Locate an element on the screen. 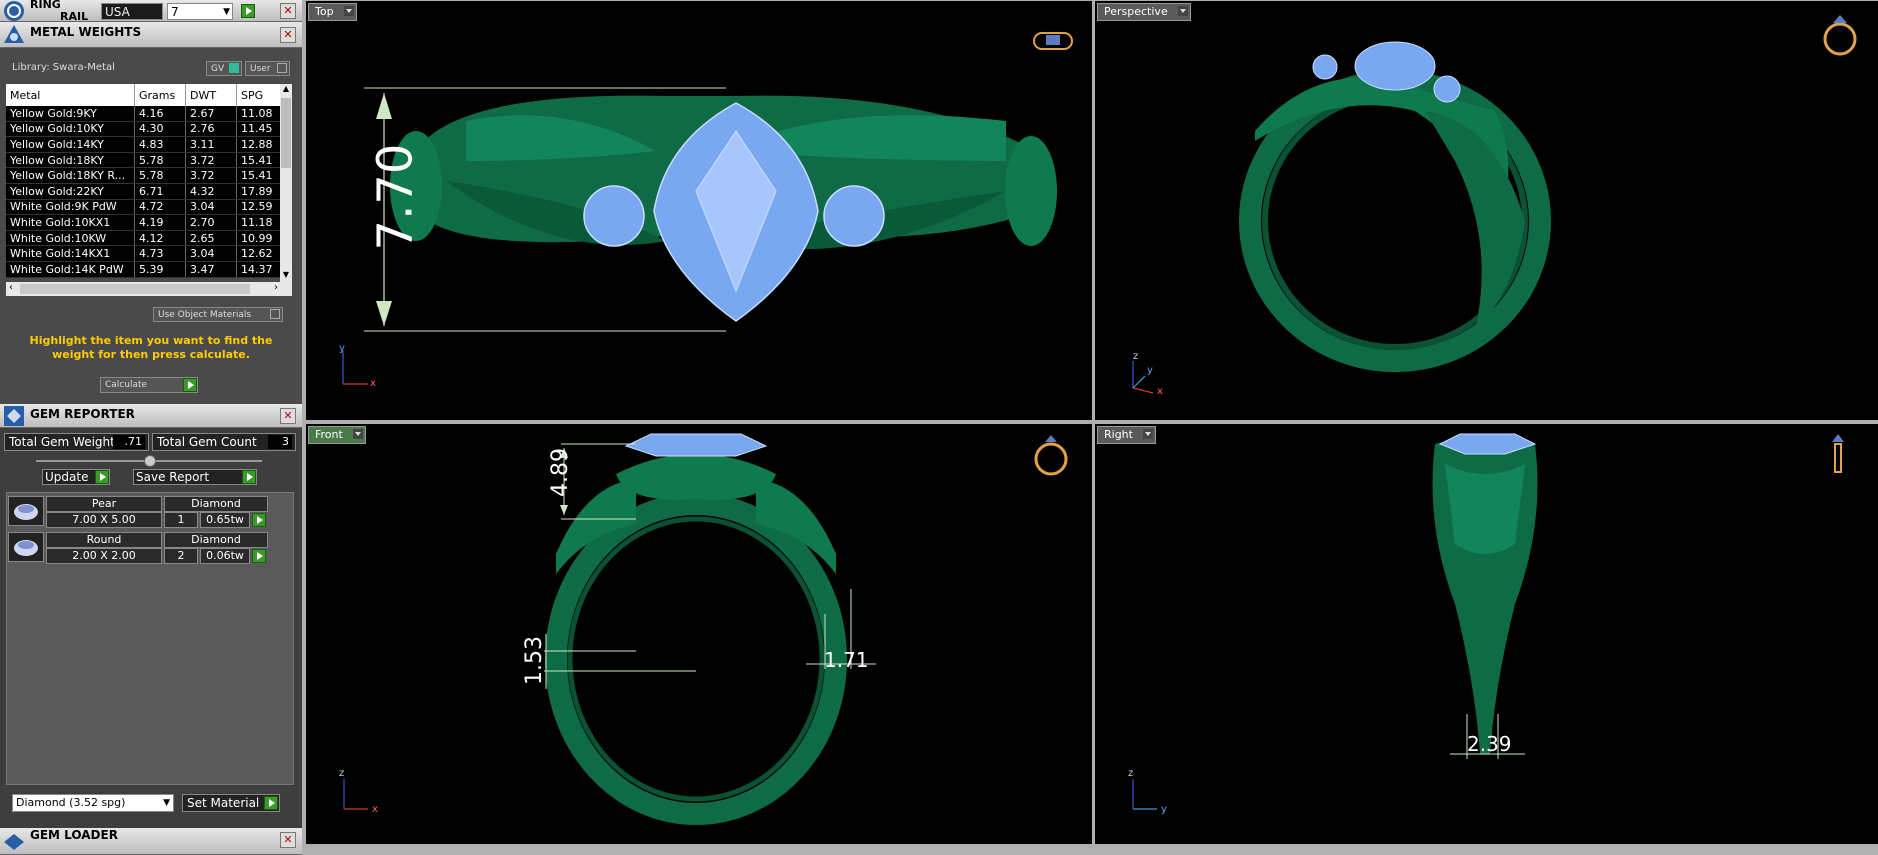 The image size is (1878, 855). column-header-metal: Metal is located at coordinates (70, 95).